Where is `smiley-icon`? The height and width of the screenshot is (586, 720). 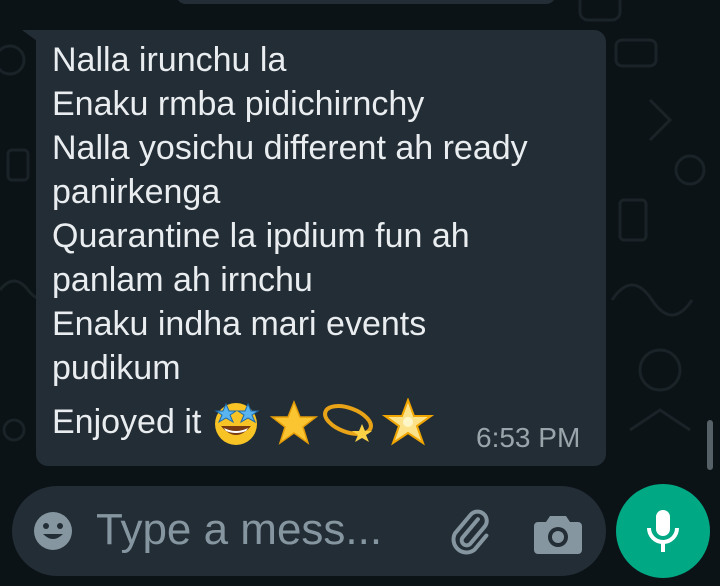 smiley-icon is located at coordinates (53, 531).